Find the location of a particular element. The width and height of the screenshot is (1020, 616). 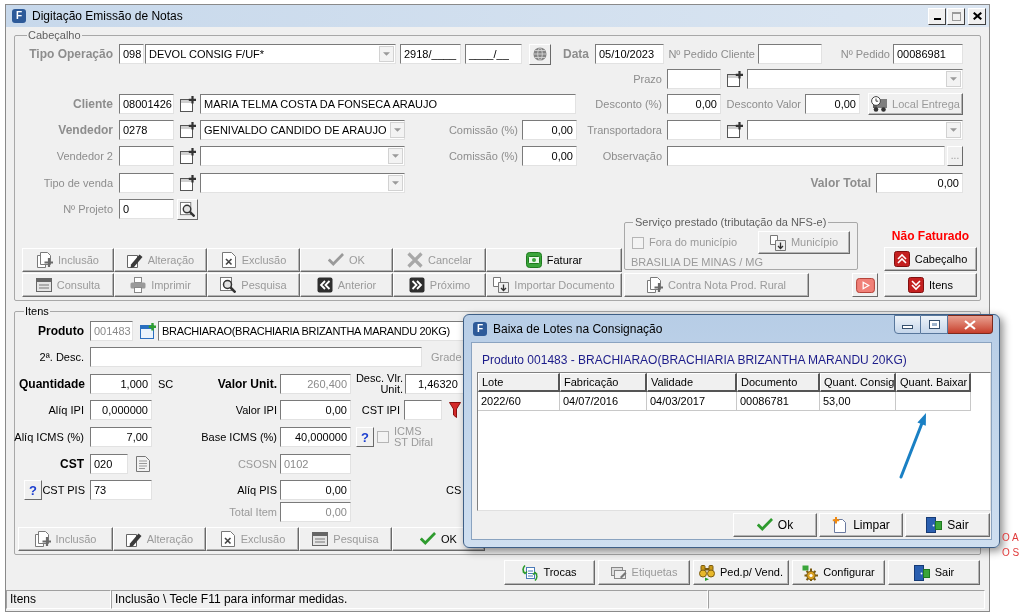

column-header: Documento is located at coordinates (778, 382).